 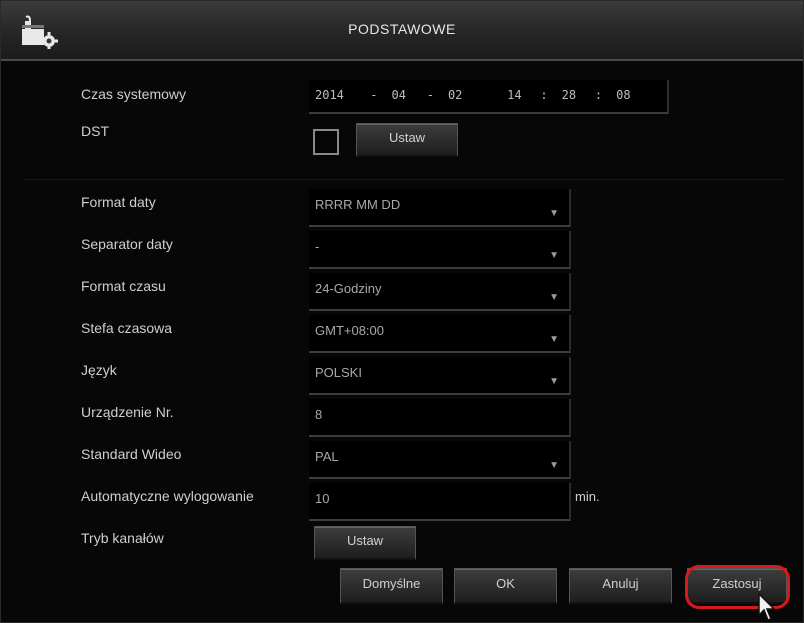 What do you see at coordinates (620, 586) in the screenshot?
I see `cancel-button: Anuluj` at bounding box center [620, 586].